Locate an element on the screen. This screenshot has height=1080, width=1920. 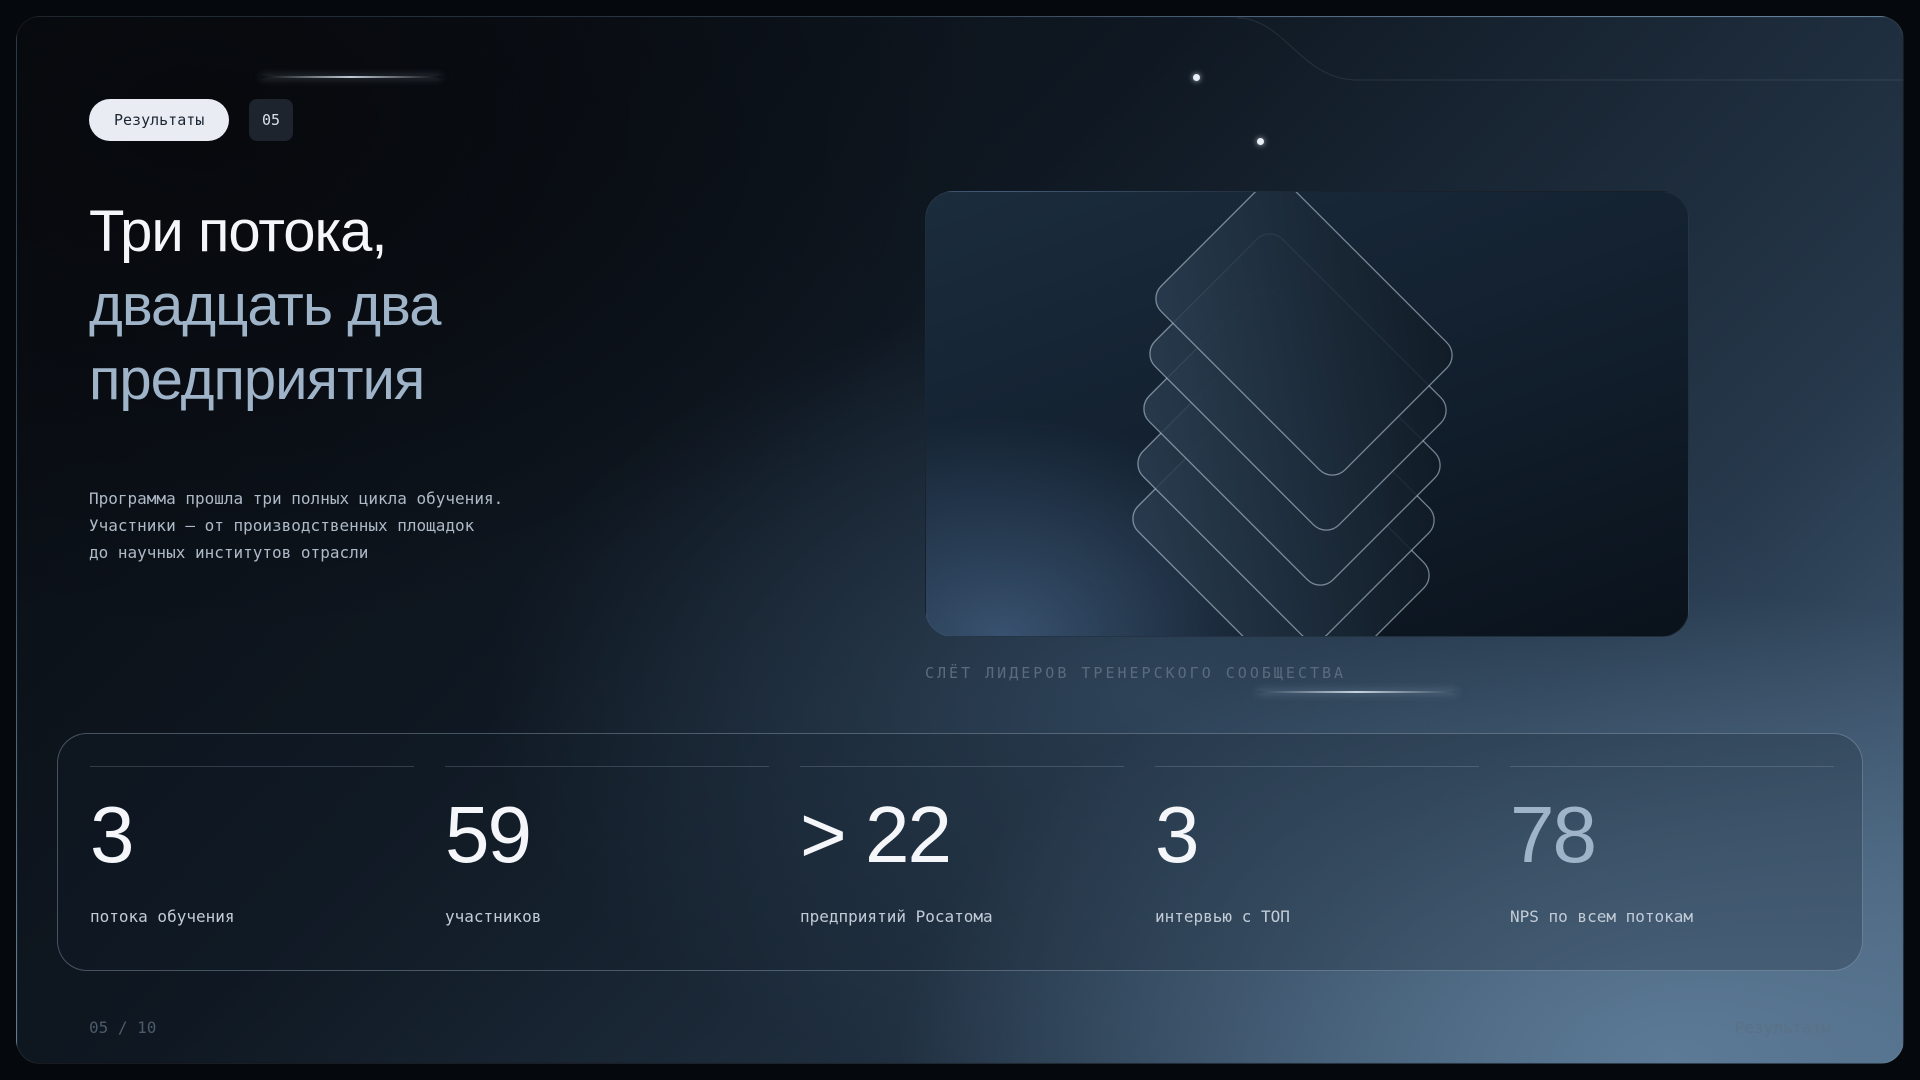
stat-enterprises: > 22 предприятий Росатома is located at coordinates (962, 856).